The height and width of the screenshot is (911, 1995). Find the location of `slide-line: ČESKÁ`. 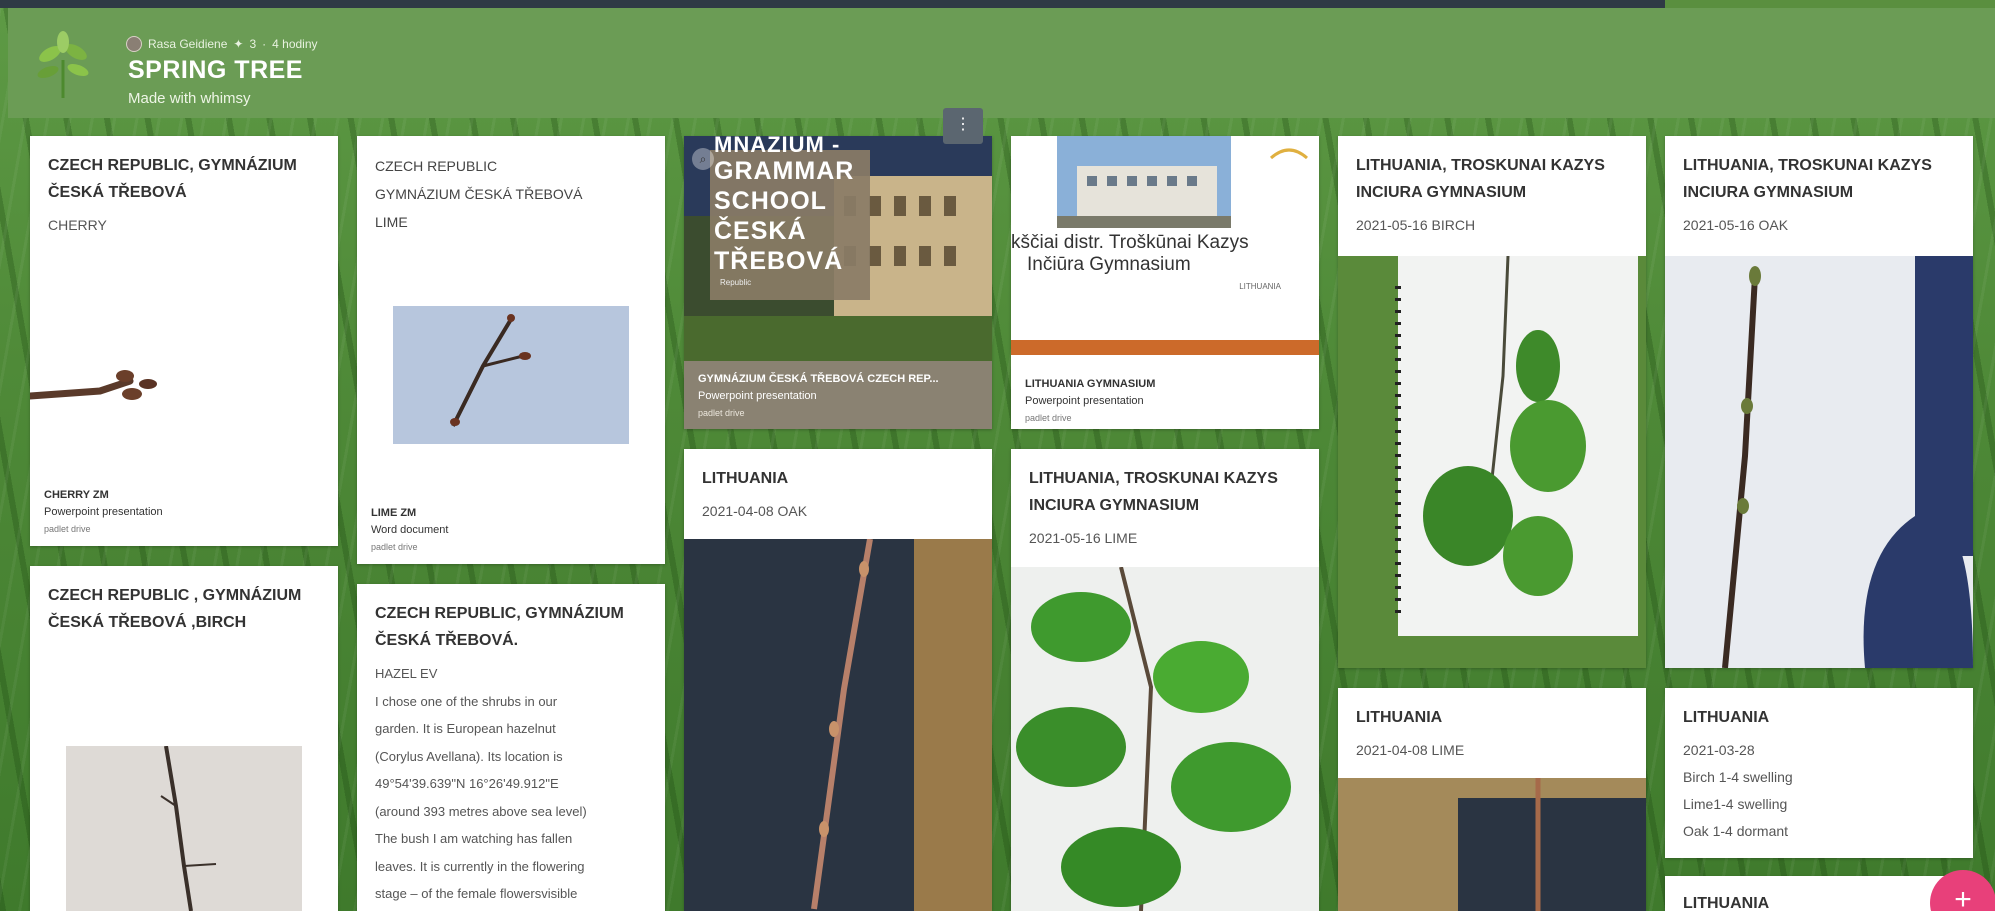

slide-line: ČESKÁ is located at coordinates (760, 231).